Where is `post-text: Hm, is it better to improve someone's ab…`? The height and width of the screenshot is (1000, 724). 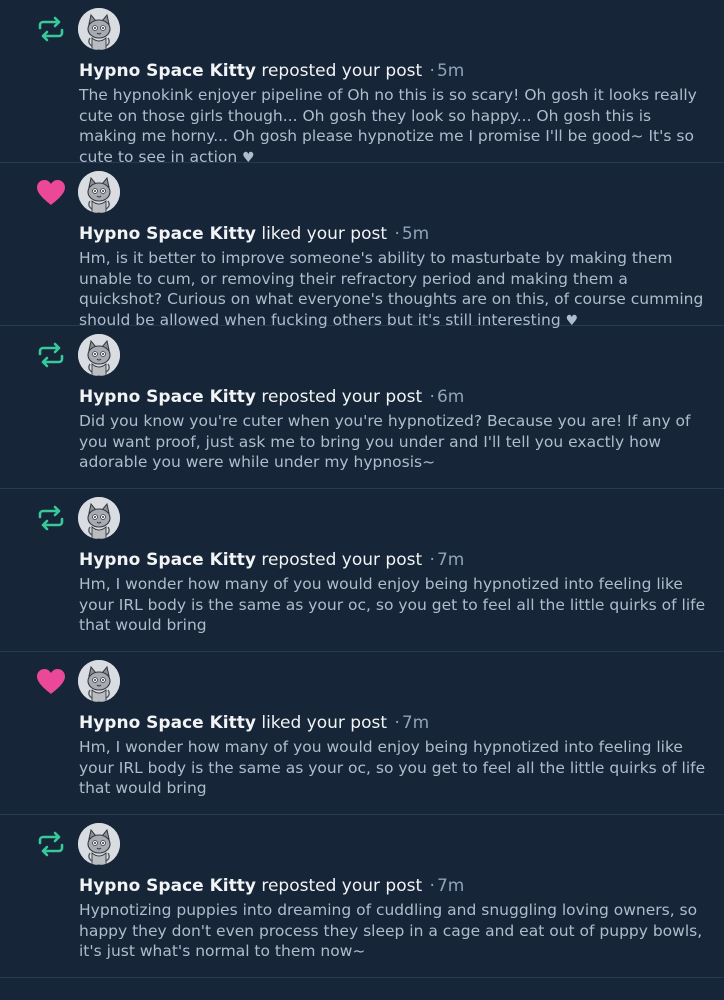
post-text: Hm, is it better to improve someone's ab… is located at coordinates (391, 289).